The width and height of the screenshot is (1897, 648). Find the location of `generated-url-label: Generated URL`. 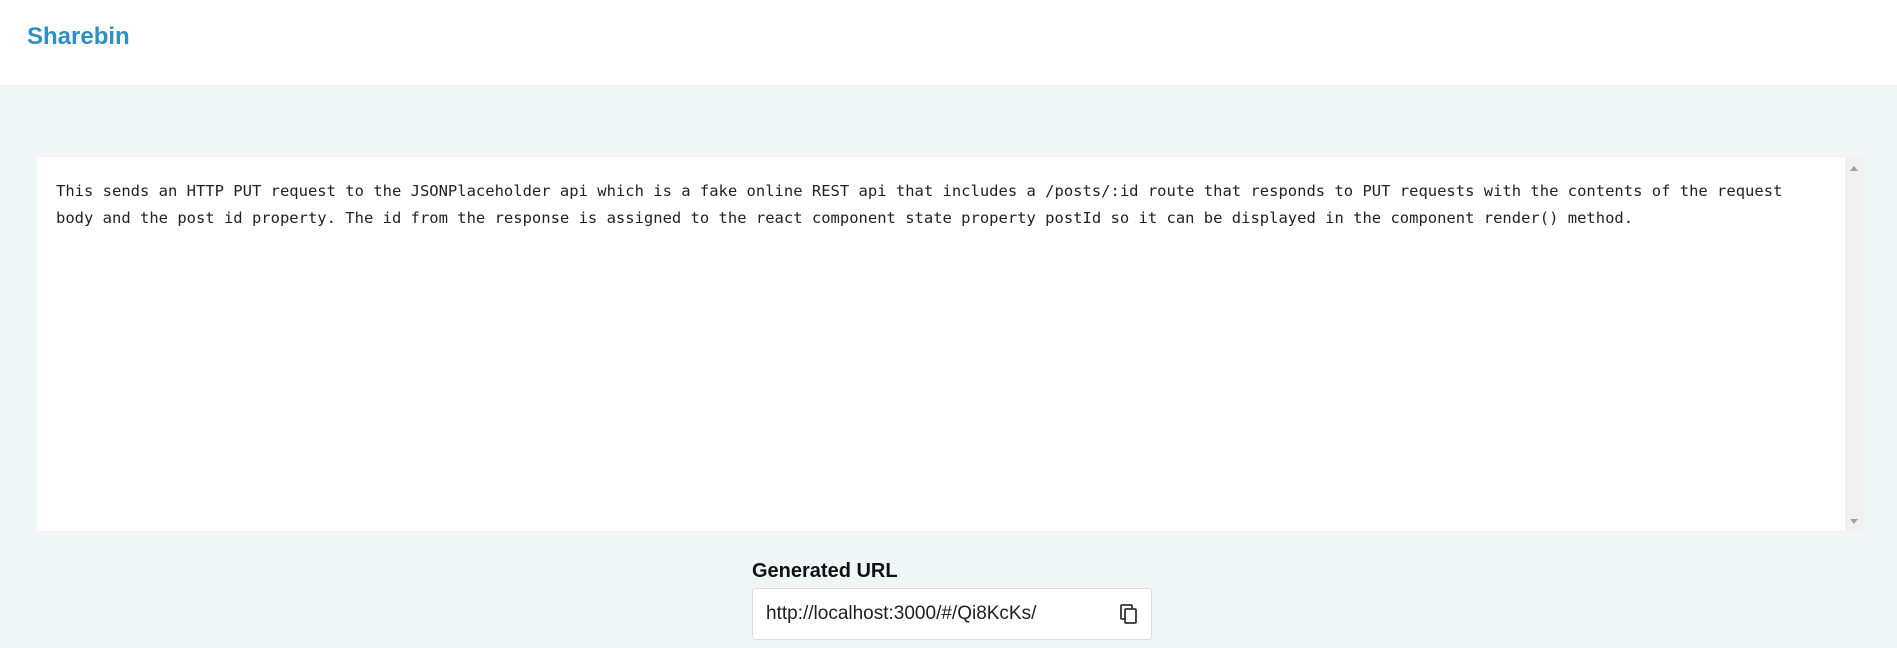

generated-url-label: Generated URL is located at coordinates (825, 571).